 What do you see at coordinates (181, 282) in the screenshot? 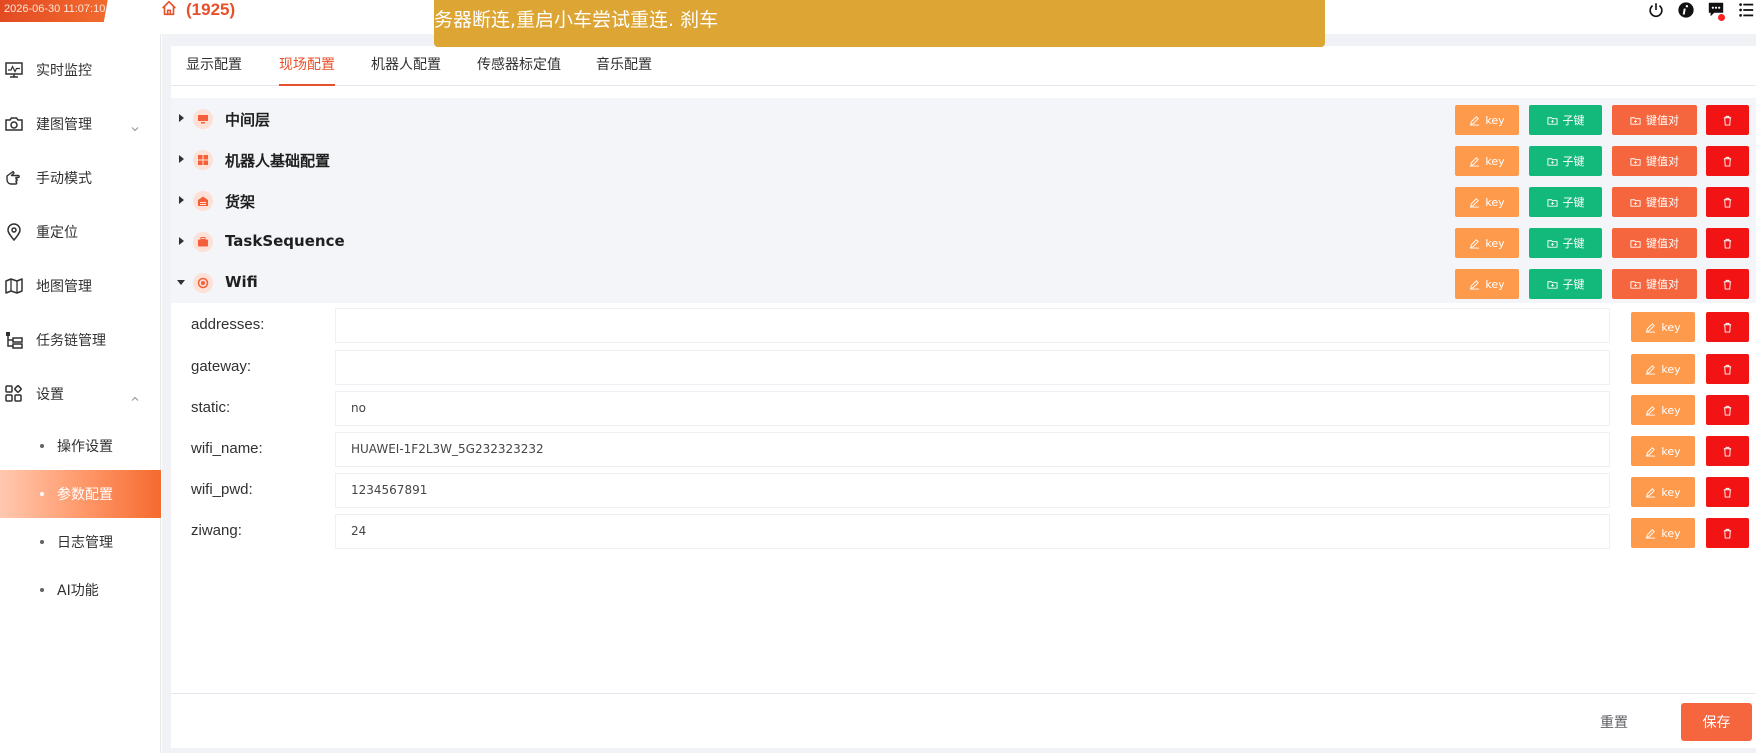
I see `caret-down-icon` at bounding box center [181, 282].